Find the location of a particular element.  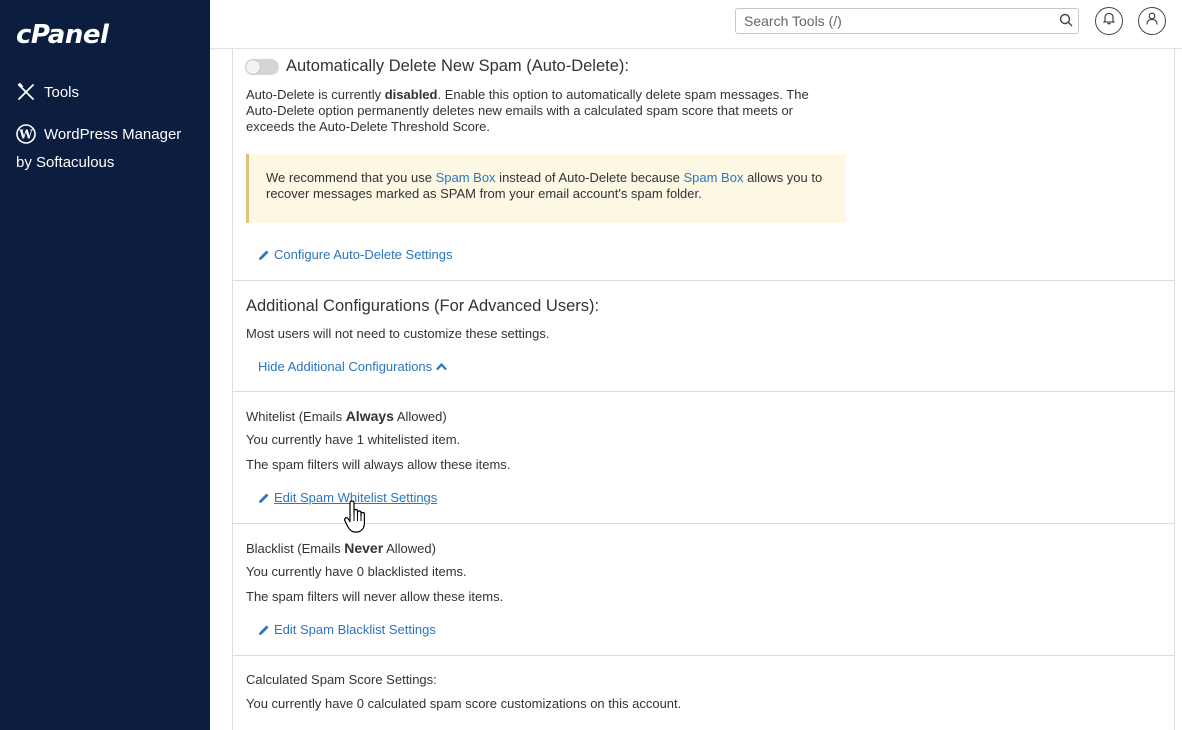

blacklist-count: You currently have 0 blacklisted items. is located at coordinates (356, 571).